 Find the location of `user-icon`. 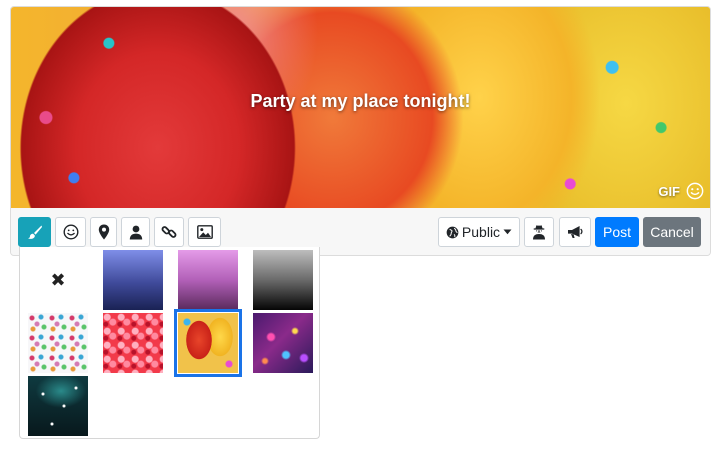

user-icon is located at coordinates (135, 232).